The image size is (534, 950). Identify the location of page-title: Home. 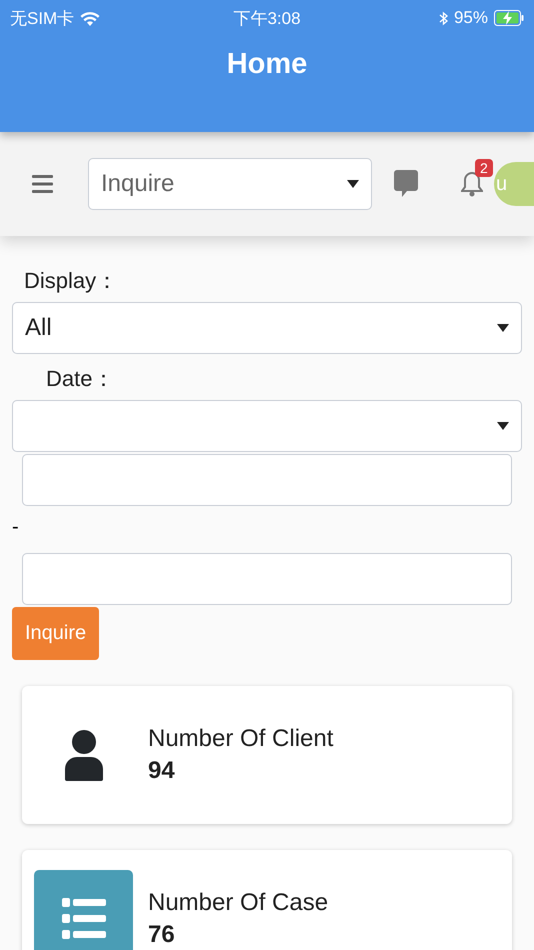
(267, 64).